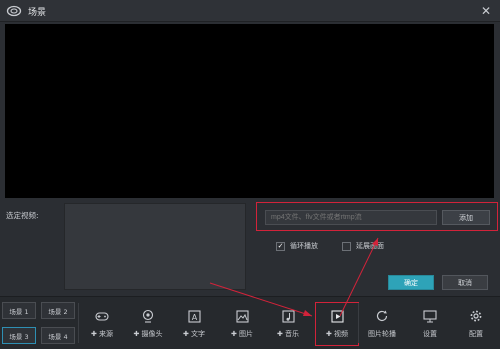 The width and height of the screenshot is (500, 349). I want to click on cancel-button: 取消, so click(465, 282).